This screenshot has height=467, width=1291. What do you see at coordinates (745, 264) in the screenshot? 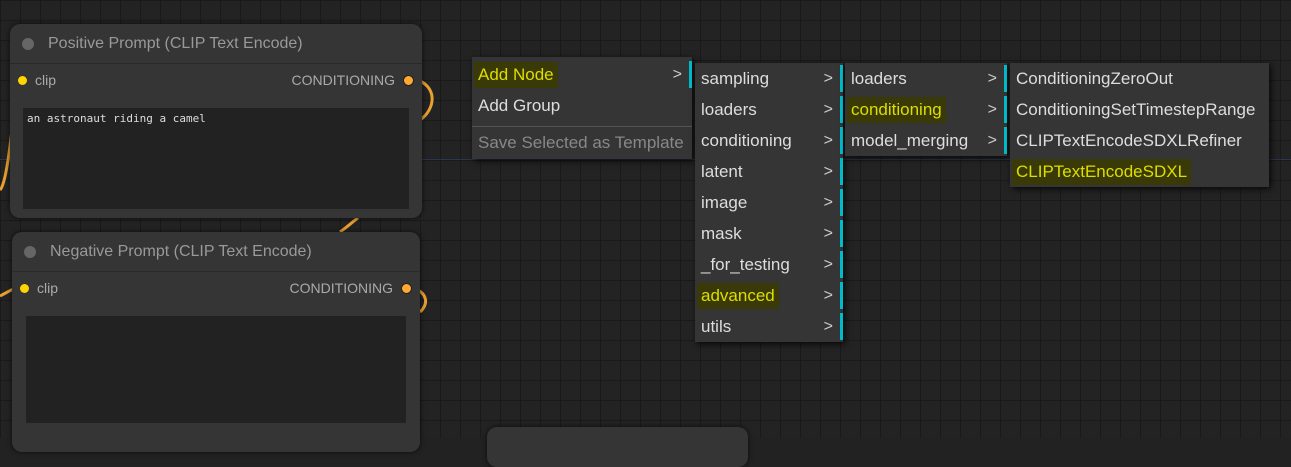
I see `menu-item-label: _for_testing` at bounding box center [745, 264].